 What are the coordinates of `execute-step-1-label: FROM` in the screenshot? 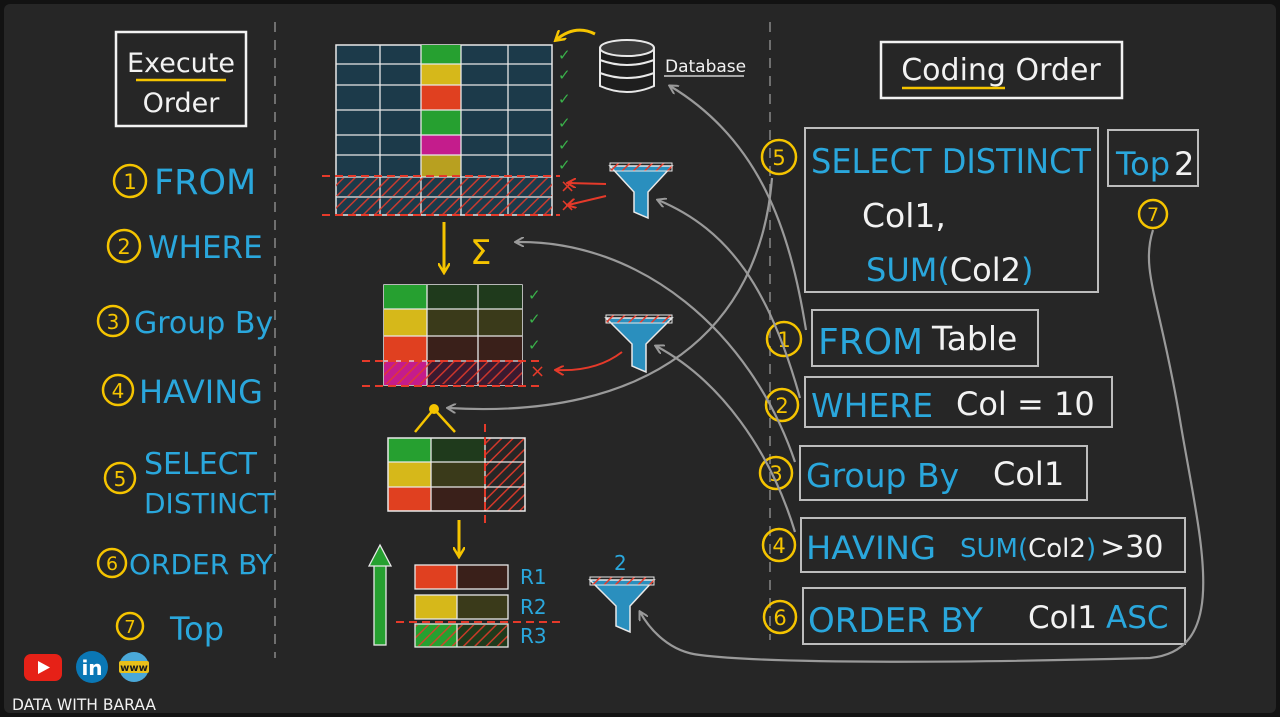 It's located at (205, 183).